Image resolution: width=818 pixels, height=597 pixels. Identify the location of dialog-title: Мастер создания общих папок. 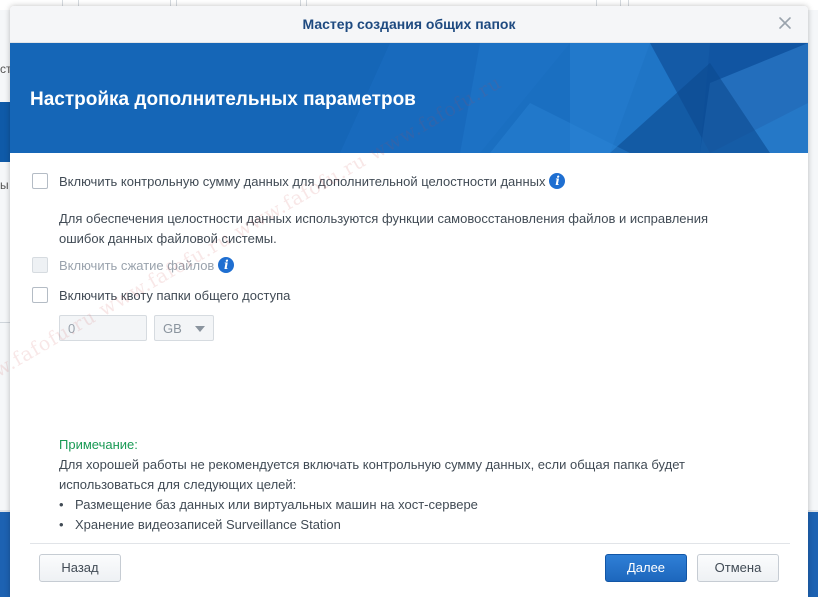
(409, 24).